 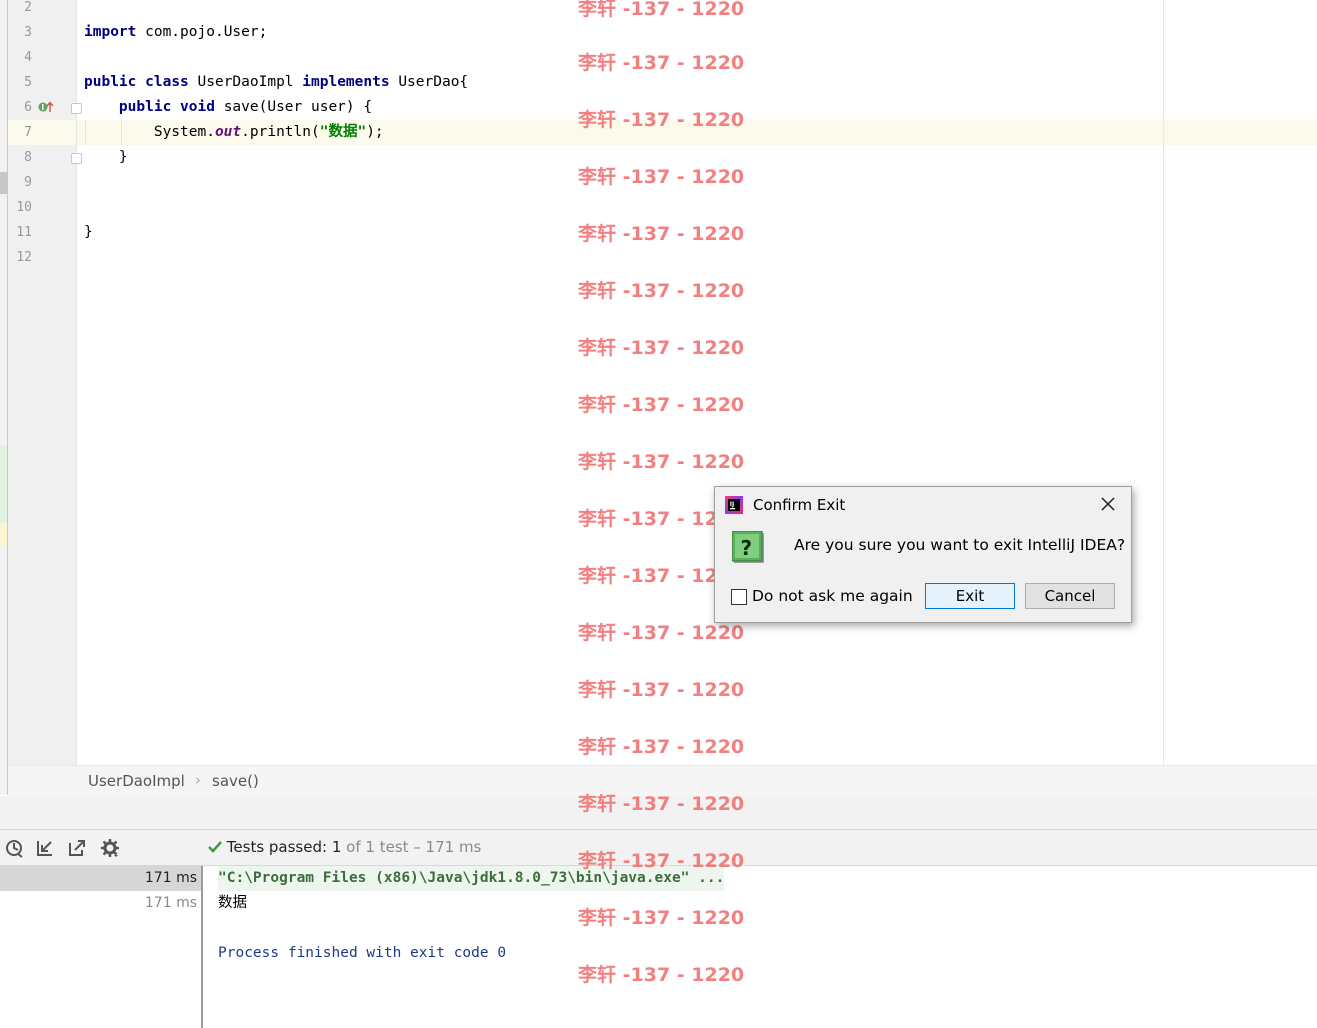 I want to click on close-icon, so click(x=1108, y=504).